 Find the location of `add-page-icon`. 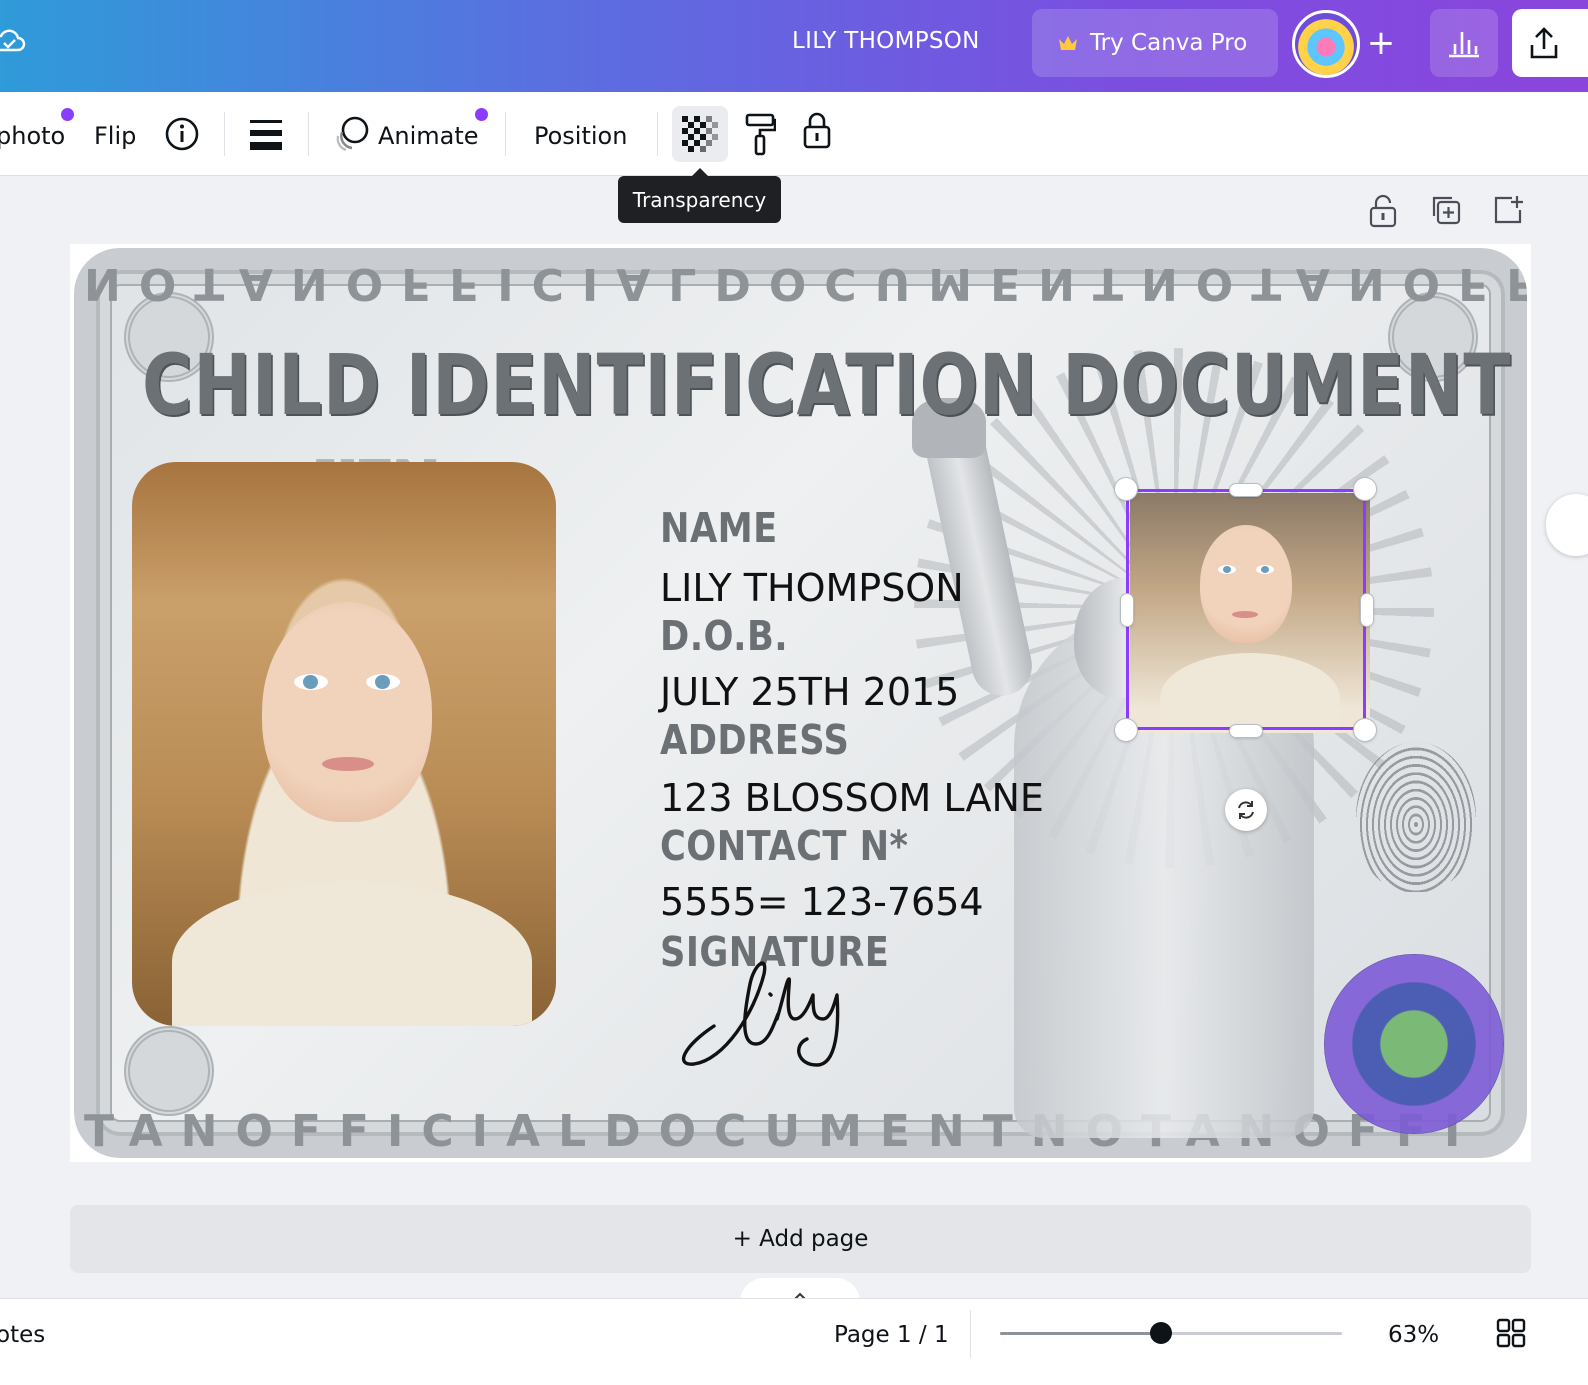

add-page-icon is located at coordinates (1508, 210).